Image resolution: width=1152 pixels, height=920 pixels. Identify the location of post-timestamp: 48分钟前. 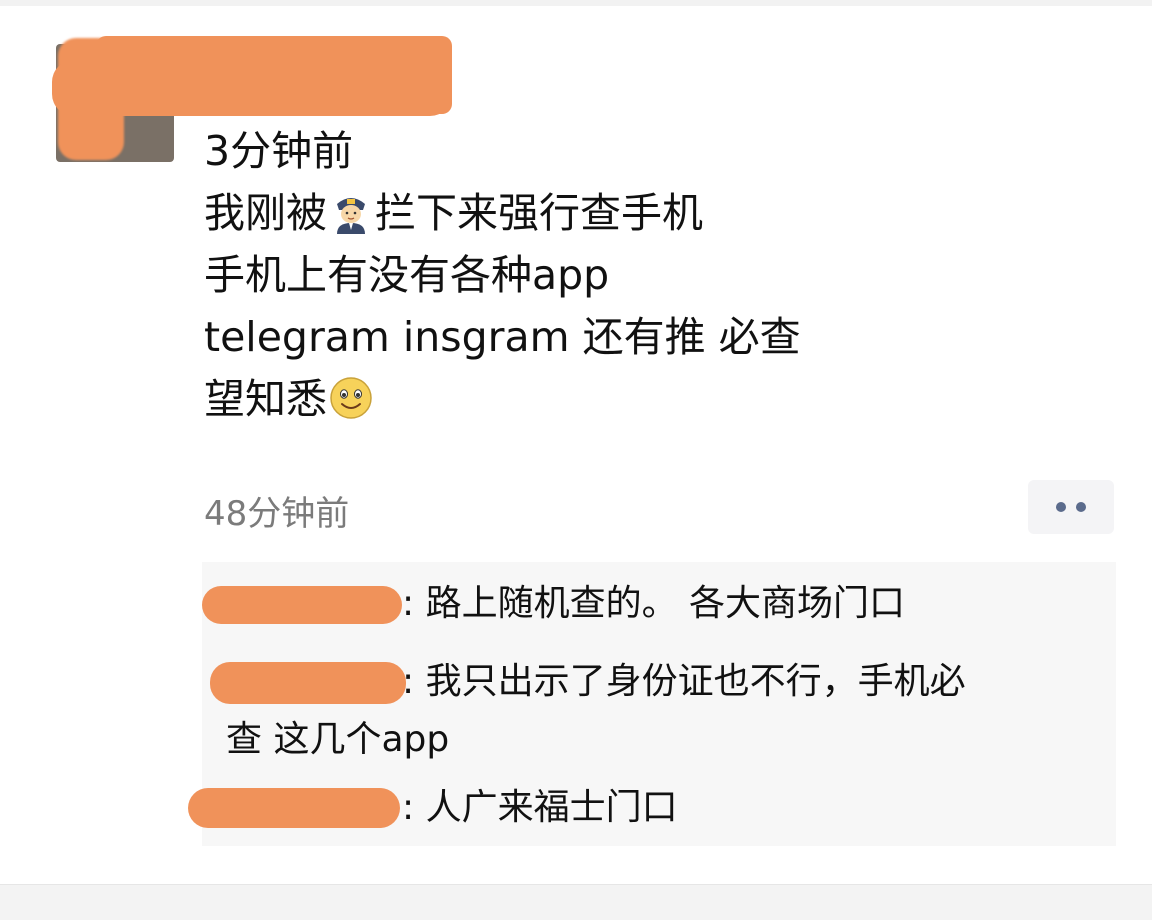
(277, 514).